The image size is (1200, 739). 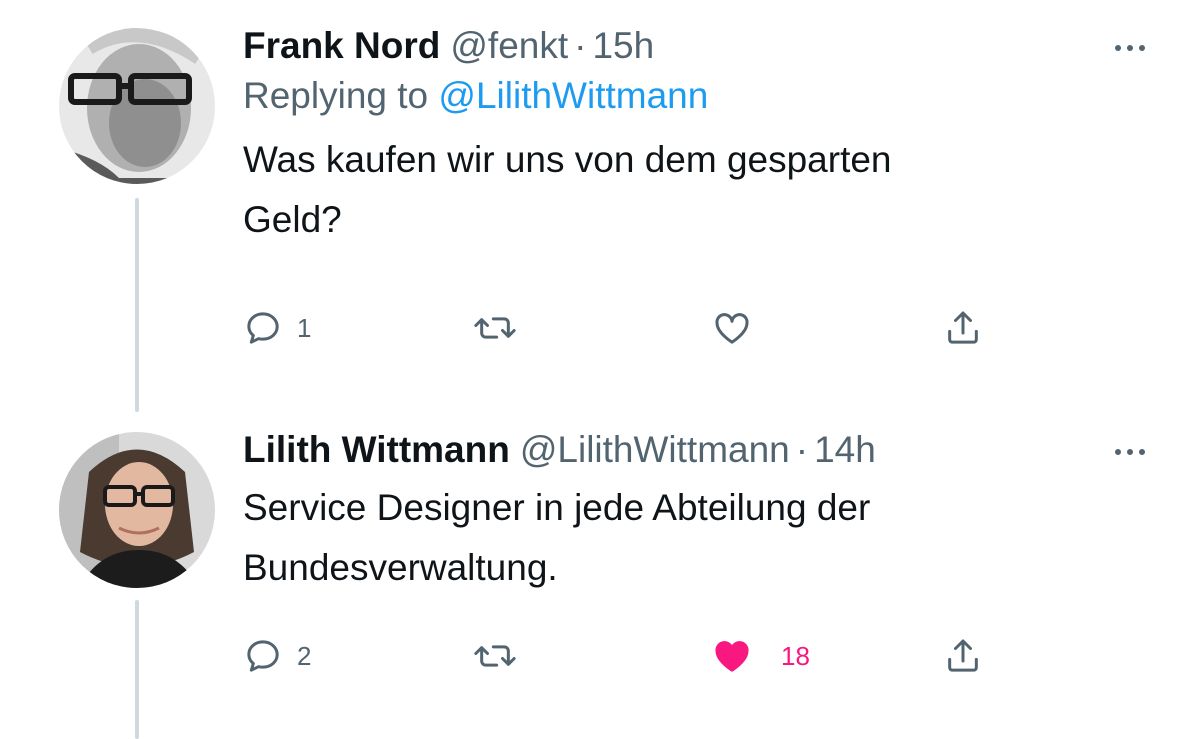 I want to click on timestamp: 15h, so click(x=623, y=46).